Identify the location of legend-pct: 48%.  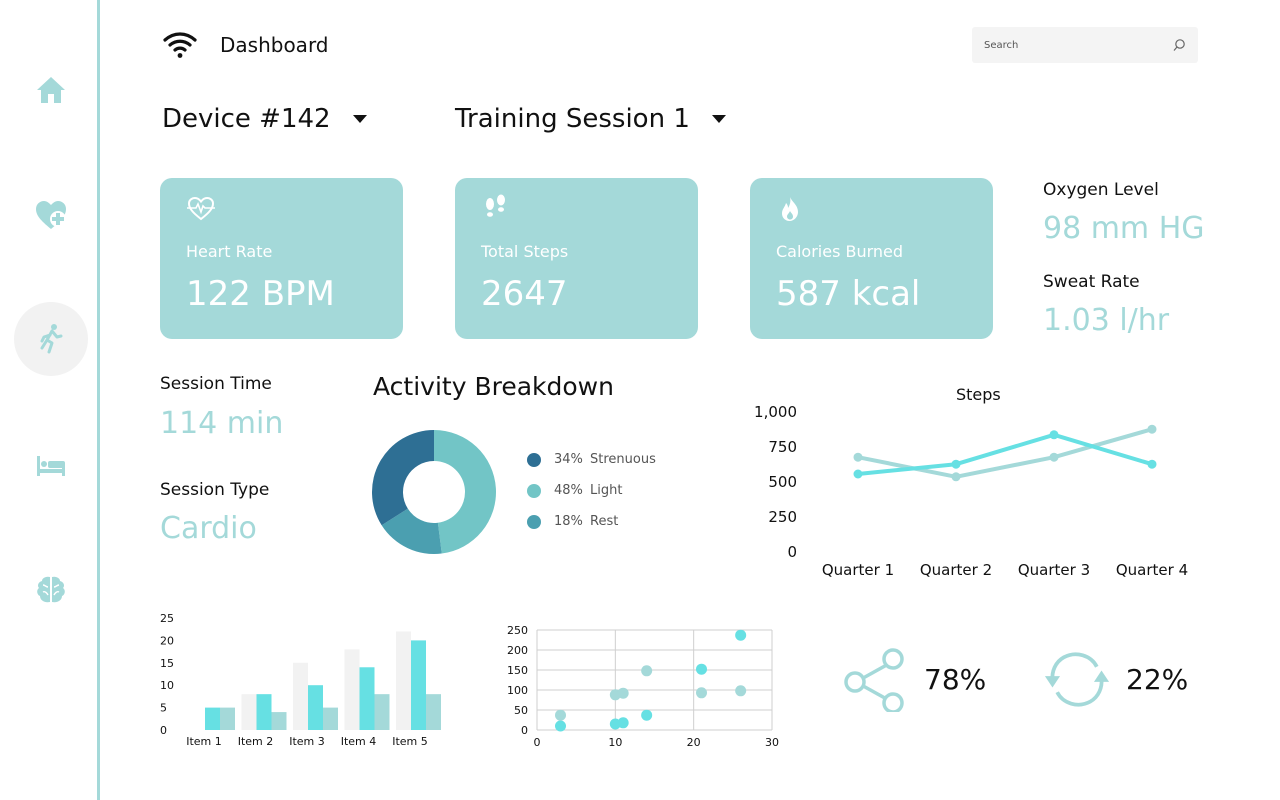
(568, 490).